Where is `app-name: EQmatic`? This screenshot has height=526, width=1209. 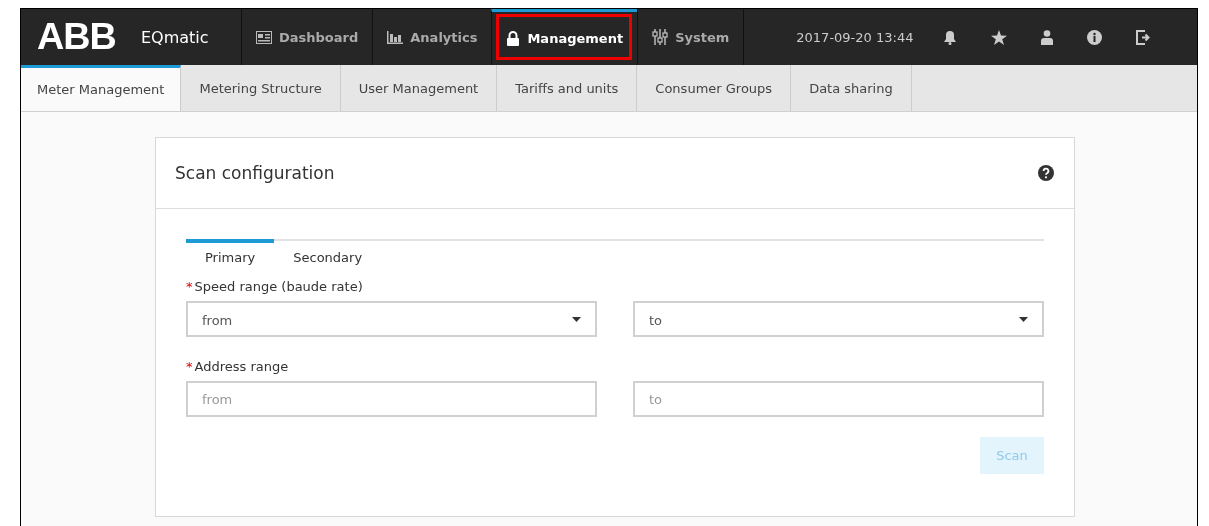 app-name: EQmatic is located at coordinates (175, 37).